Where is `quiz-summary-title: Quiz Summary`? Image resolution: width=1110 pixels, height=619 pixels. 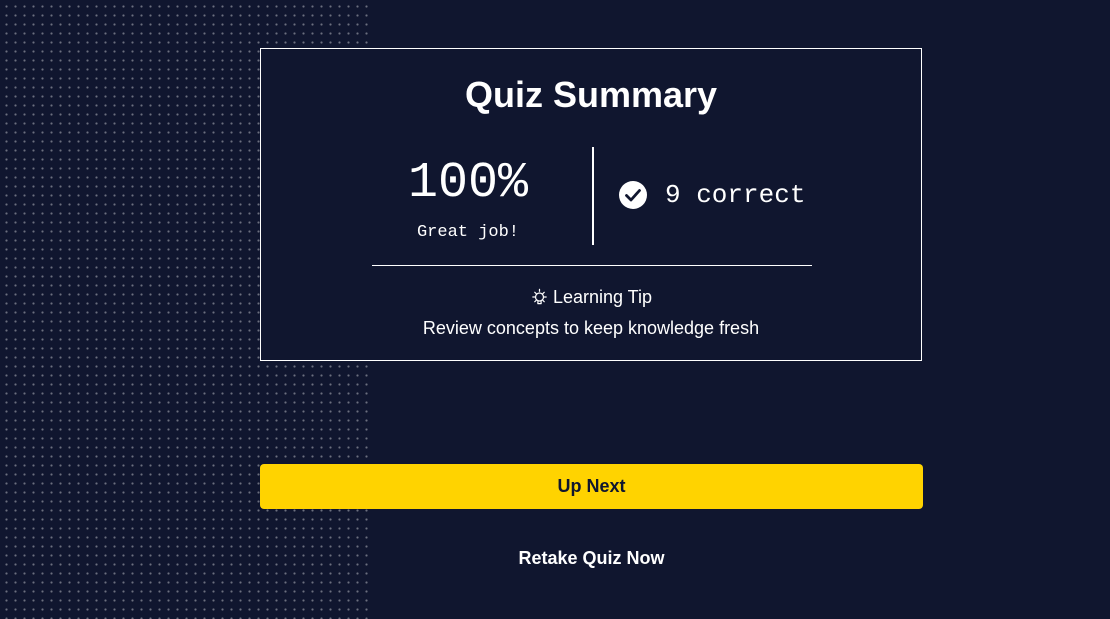
quiz-summary-title: Quiz Summary is located at coordinates (591, 94).